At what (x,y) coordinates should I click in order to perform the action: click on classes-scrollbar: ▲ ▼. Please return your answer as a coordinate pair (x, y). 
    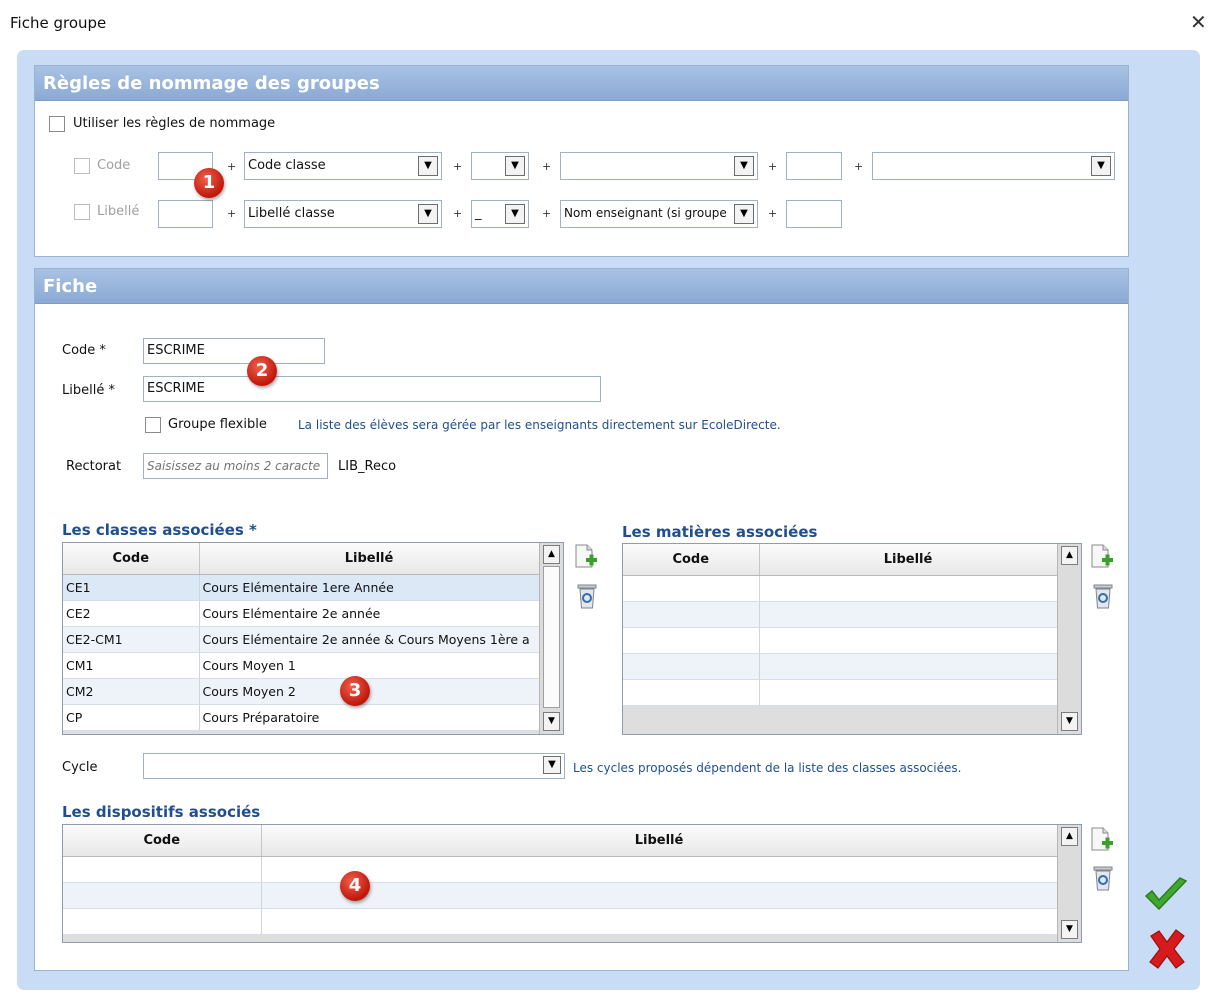
    Looking at the image, I should click on (551, 638).